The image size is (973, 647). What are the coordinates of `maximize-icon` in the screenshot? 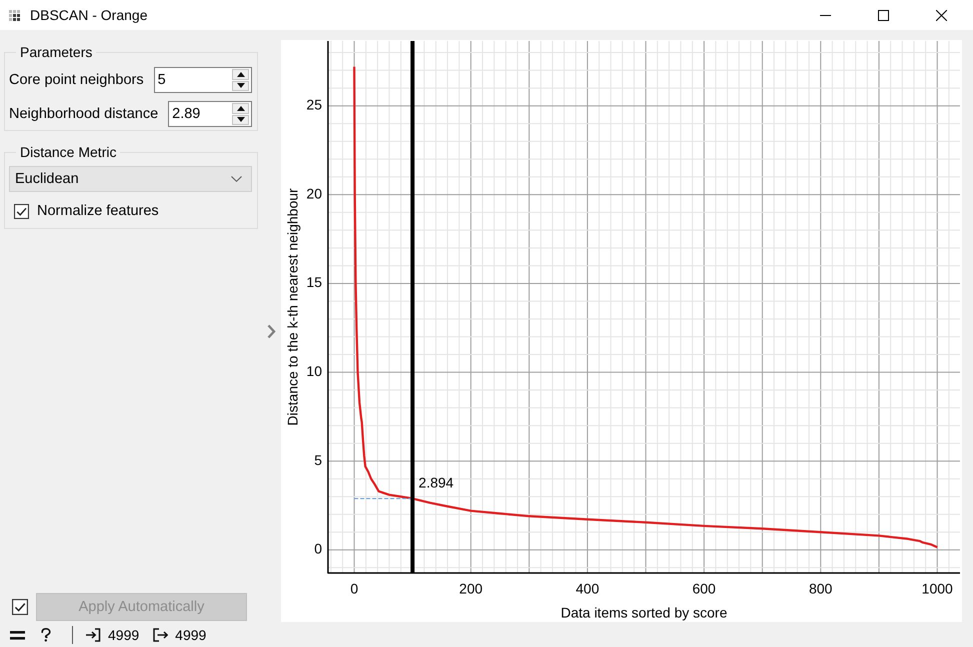 It's located at (883, 15).